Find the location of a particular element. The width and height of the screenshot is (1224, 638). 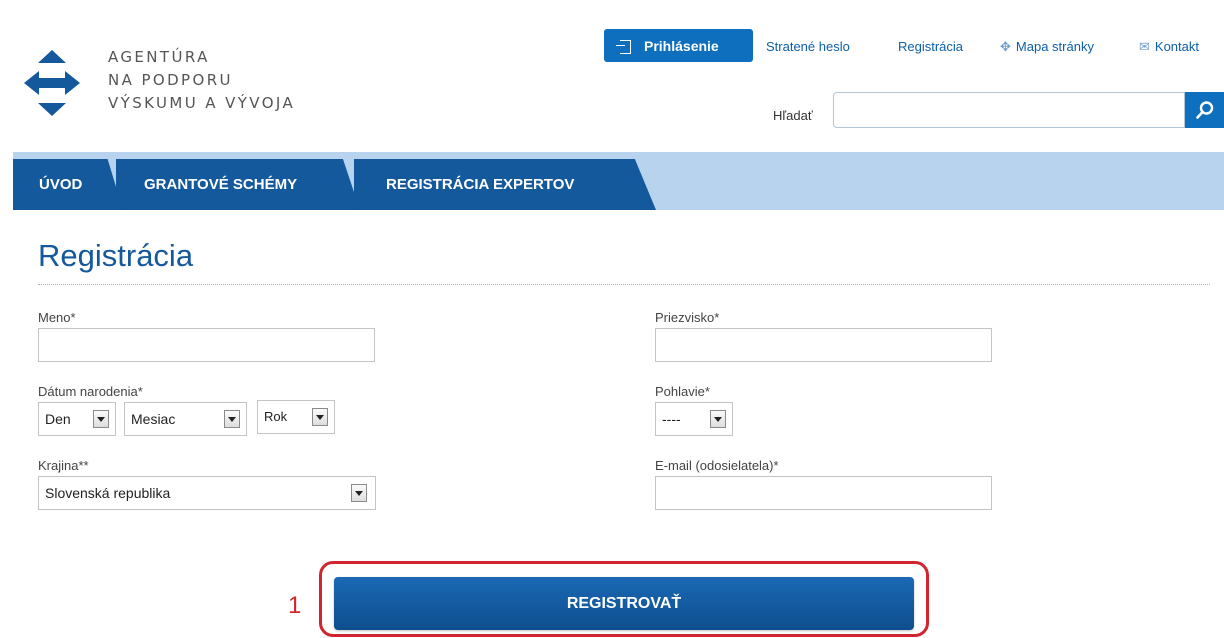

lost-password-link: Stratené heslo is located at coordinates (808, 46).